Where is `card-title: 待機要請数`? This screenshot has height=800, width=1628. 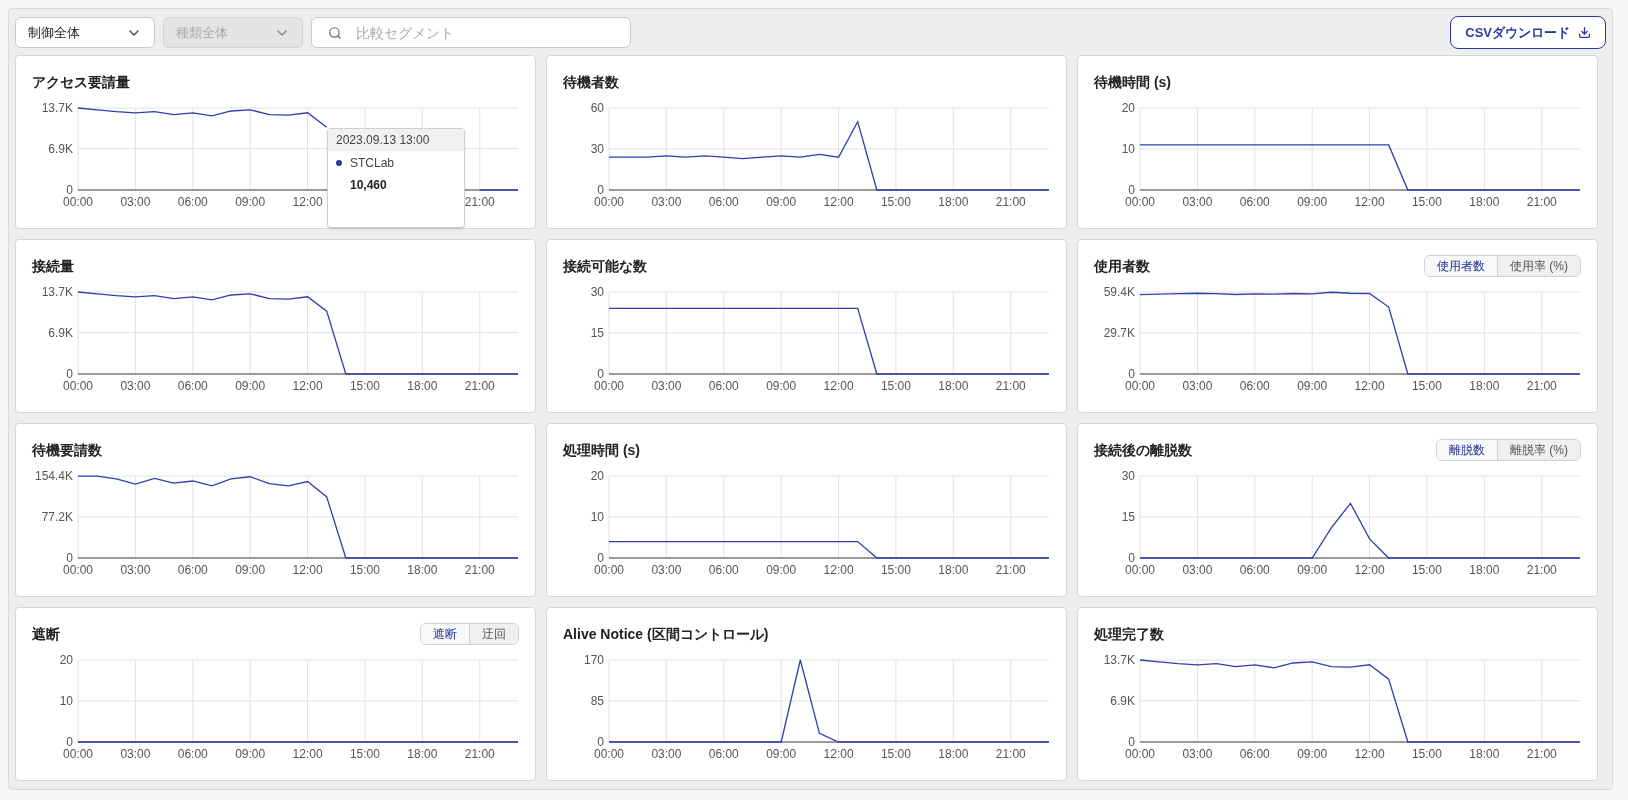 card-title: 待機要請数 is located at coordinates (67, 450).